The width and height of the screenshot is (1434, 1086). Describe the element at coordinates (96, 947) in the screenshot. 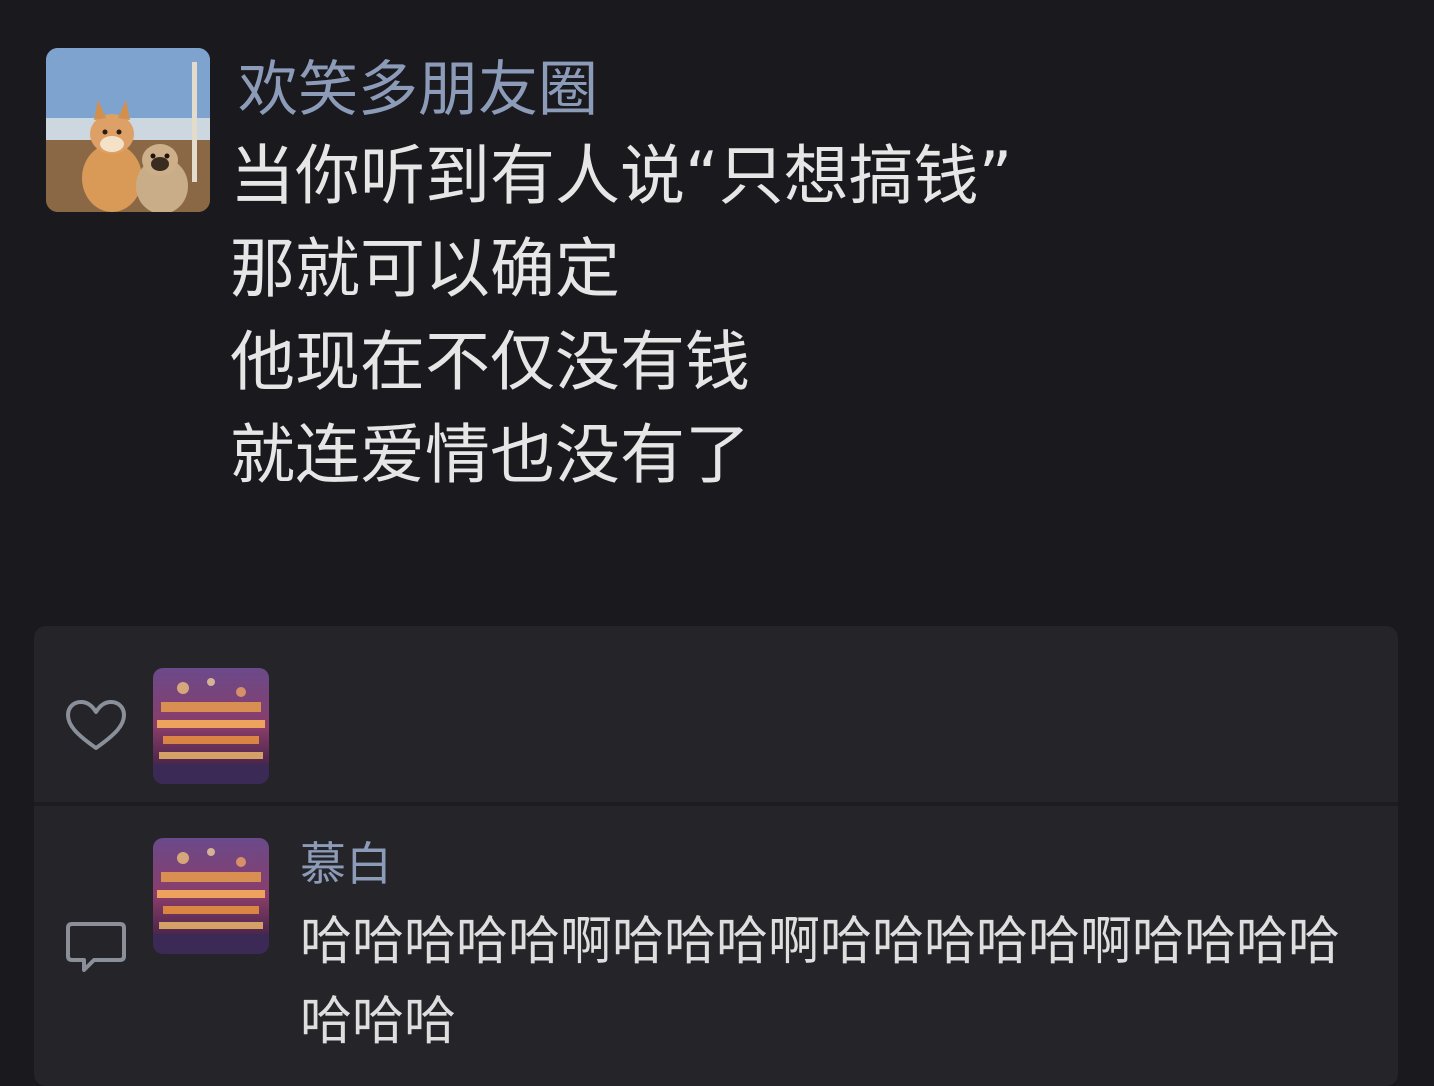

I see `comment-bubble-icon` at that location.